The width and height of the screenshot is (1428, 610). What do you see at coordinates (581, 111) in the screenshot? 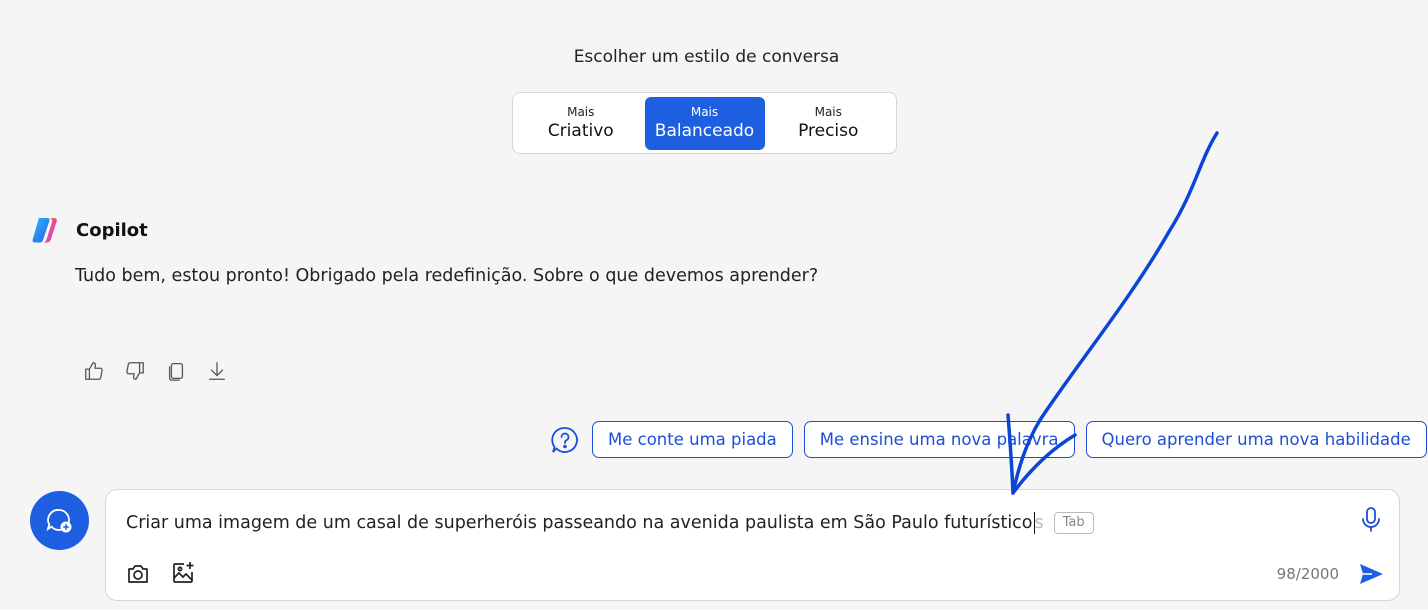
I see `style-creative-prefix: Mais` at bounding box center [581, 111].